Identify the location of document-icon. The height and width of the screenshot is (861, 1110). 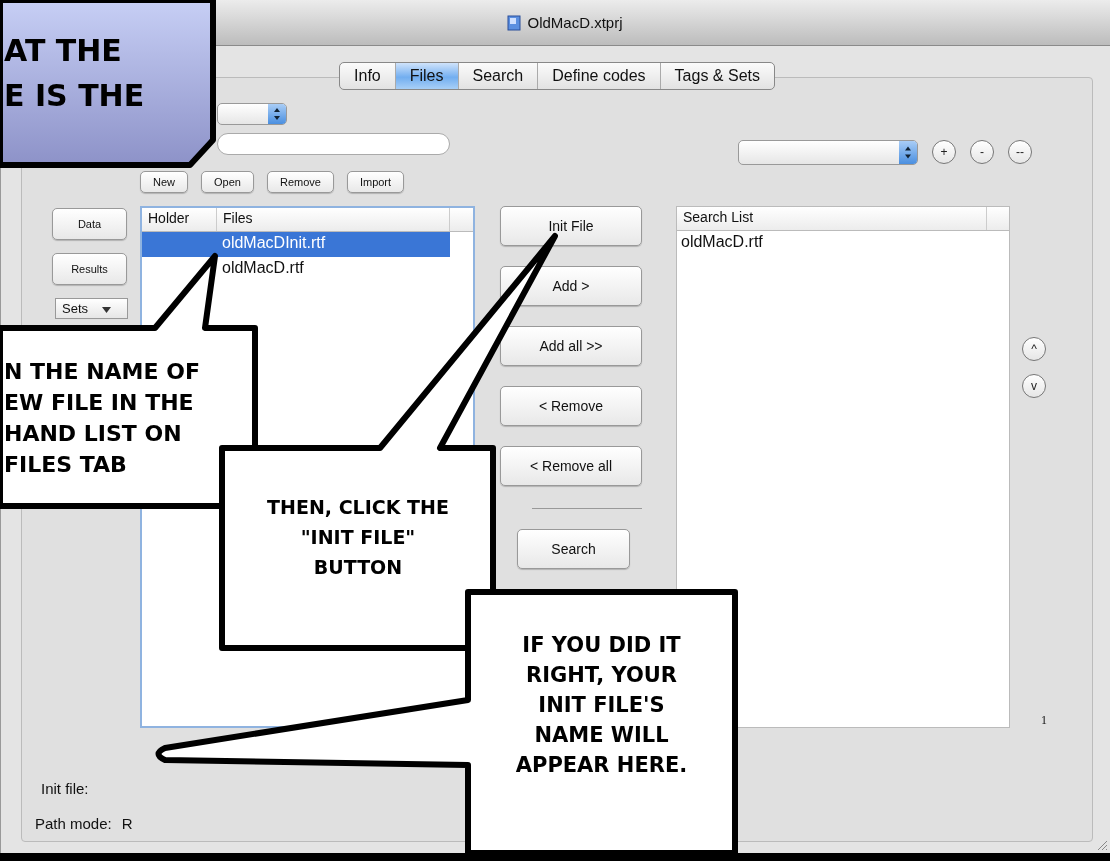
(514, 22).